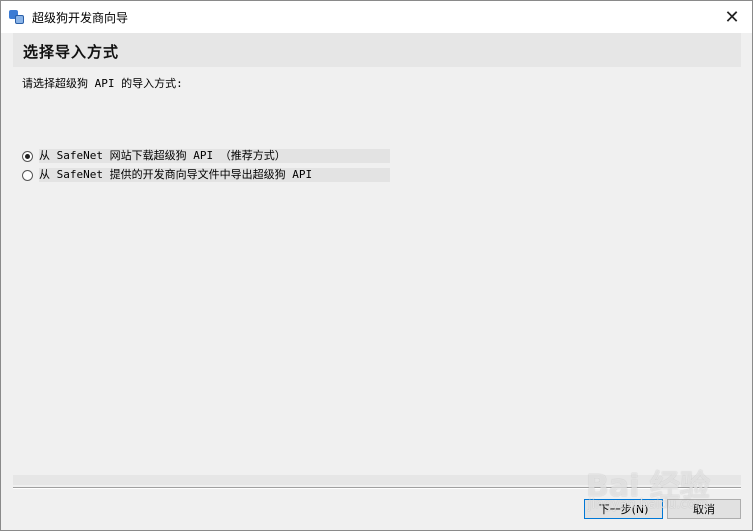 The image size is (753, 531). I want to click on cancel-button: 取消, so click(704, 509).